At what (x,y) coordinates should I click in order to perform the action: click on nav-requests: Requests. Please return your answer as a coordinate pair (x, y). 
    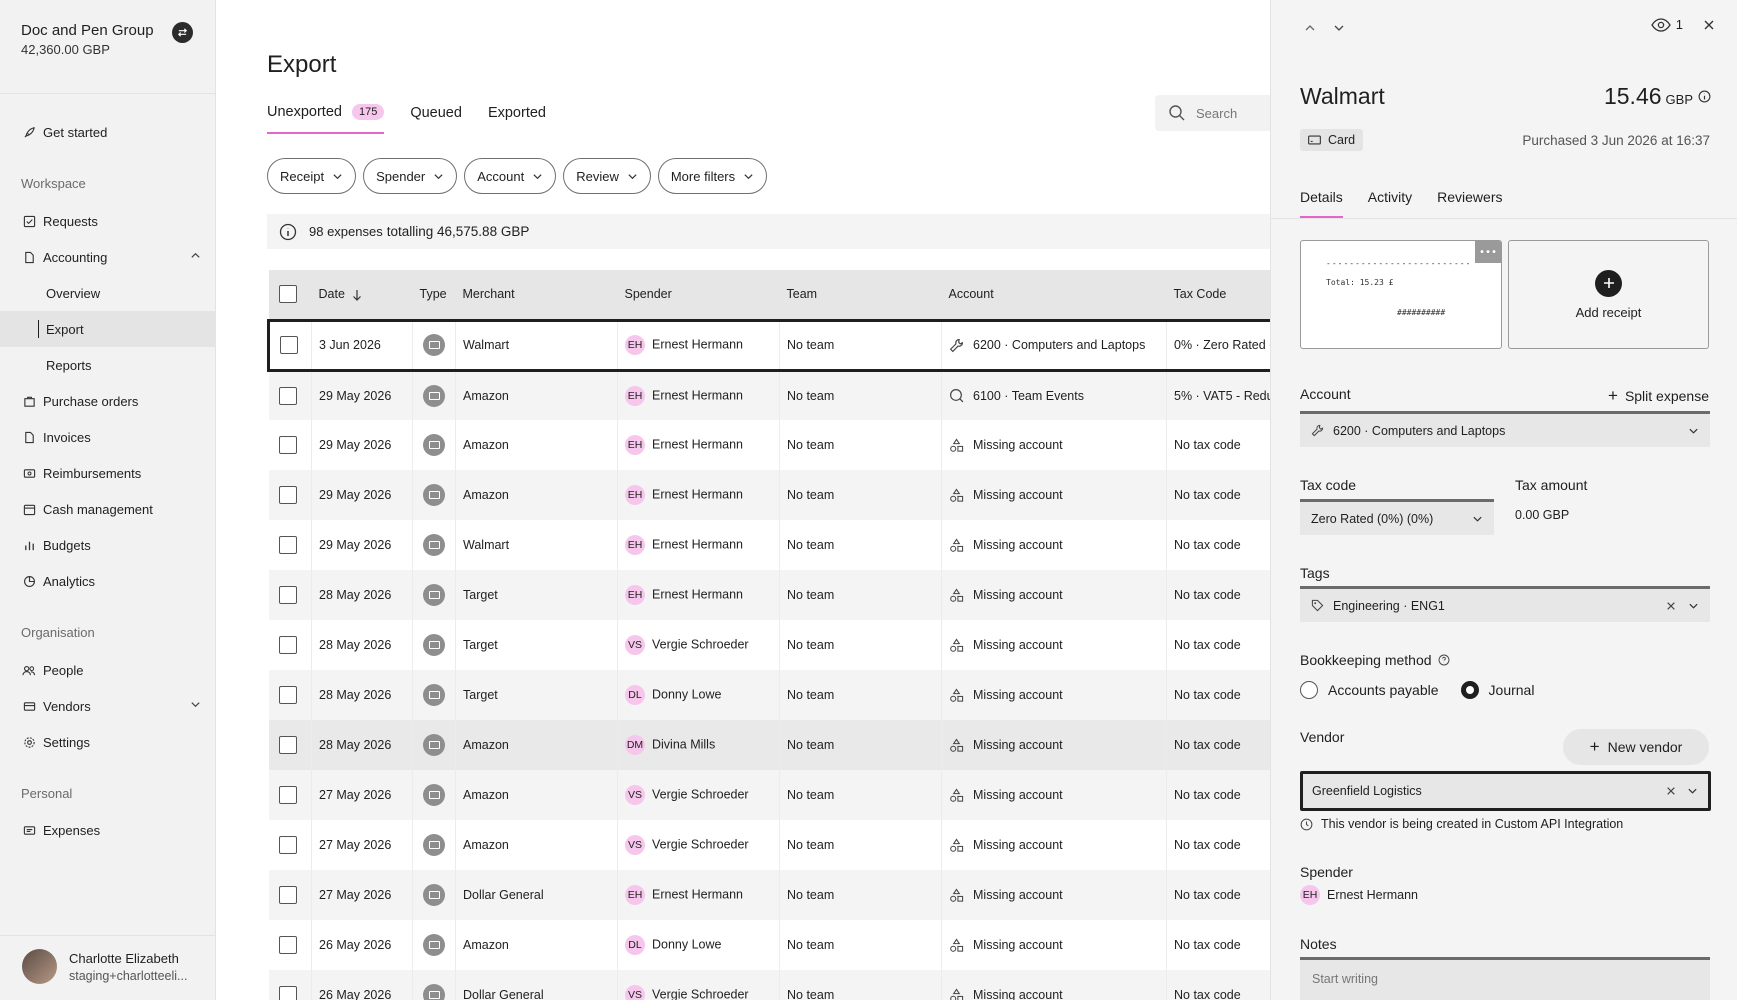
    Looking at the image, I should click on (107, 221).